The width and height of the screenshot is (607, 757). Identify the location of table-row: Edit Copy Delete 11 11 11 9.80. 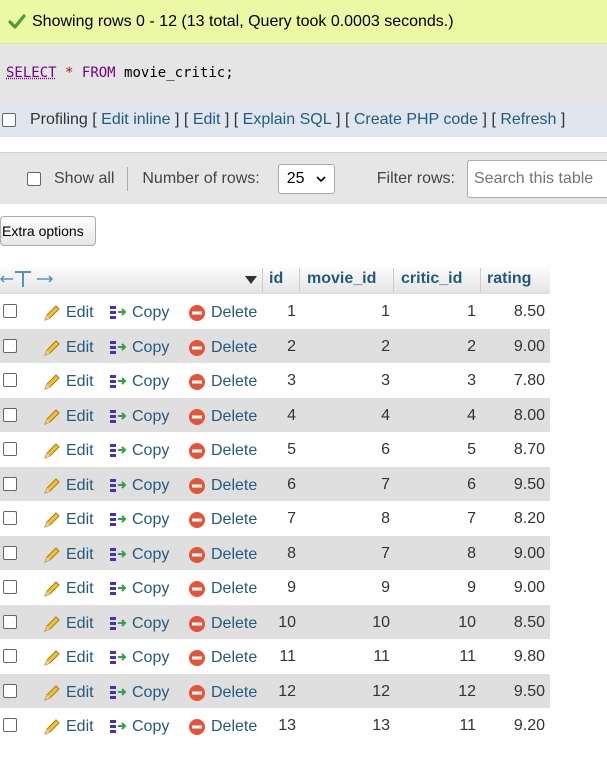
(275, 656).